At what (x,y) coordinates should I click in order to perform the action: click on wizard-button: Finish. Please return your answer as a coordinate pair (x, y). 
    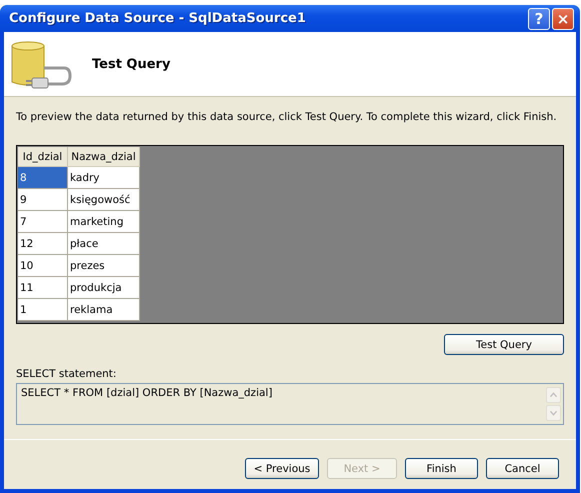
    Looking at the image, I should click on (441, 468).